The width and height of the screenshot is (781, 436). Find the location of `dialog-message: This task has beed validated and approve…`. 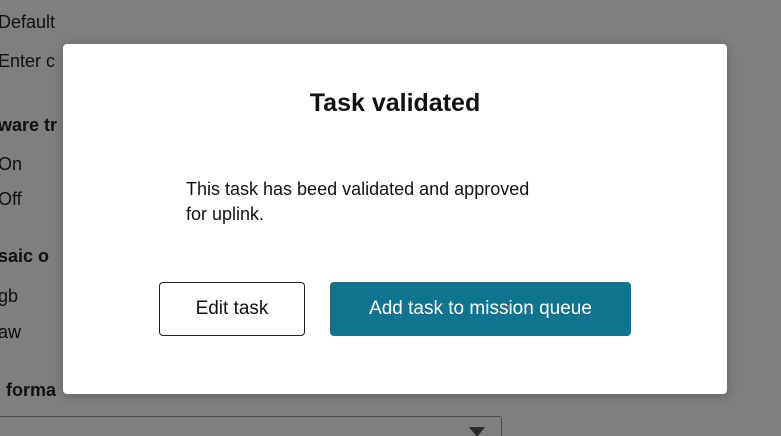

dialog-message: This task has beed validated and approve… is located at coordinates (358, 201).